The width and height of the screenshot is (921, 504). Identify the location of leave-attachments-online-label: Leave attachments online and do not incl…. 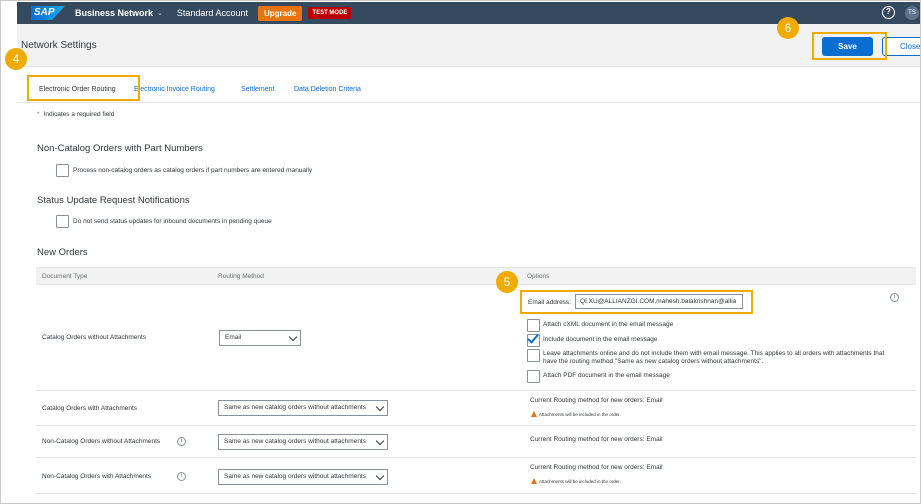
(714, 353).